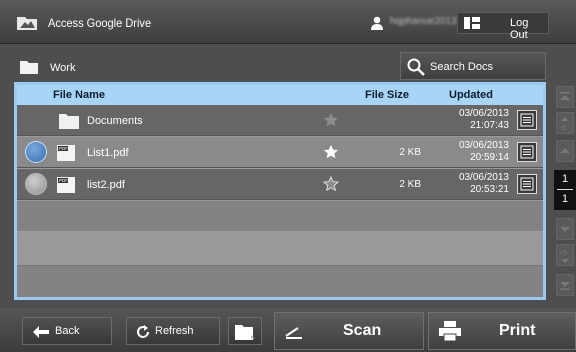 This screenshot has height=352, width=576. I want to click on scan-icon, so click(293, 333).